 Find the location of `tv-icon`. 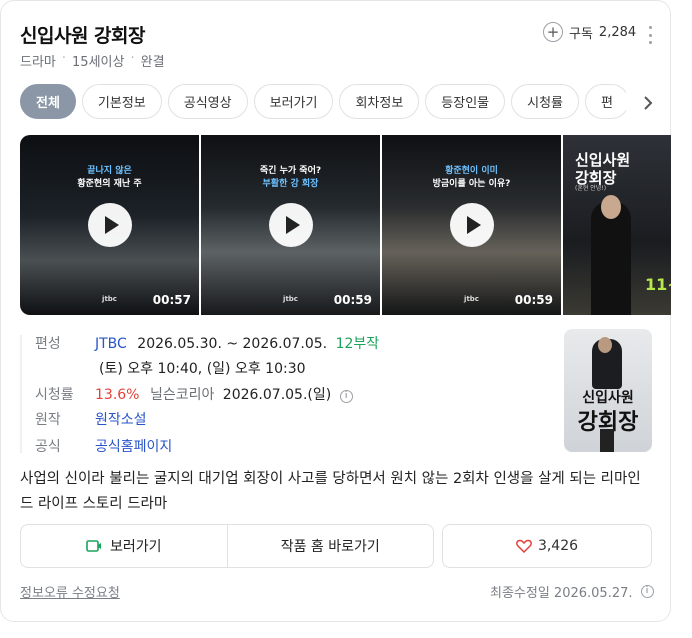

tv-icon is located at coordinates (93, 546).